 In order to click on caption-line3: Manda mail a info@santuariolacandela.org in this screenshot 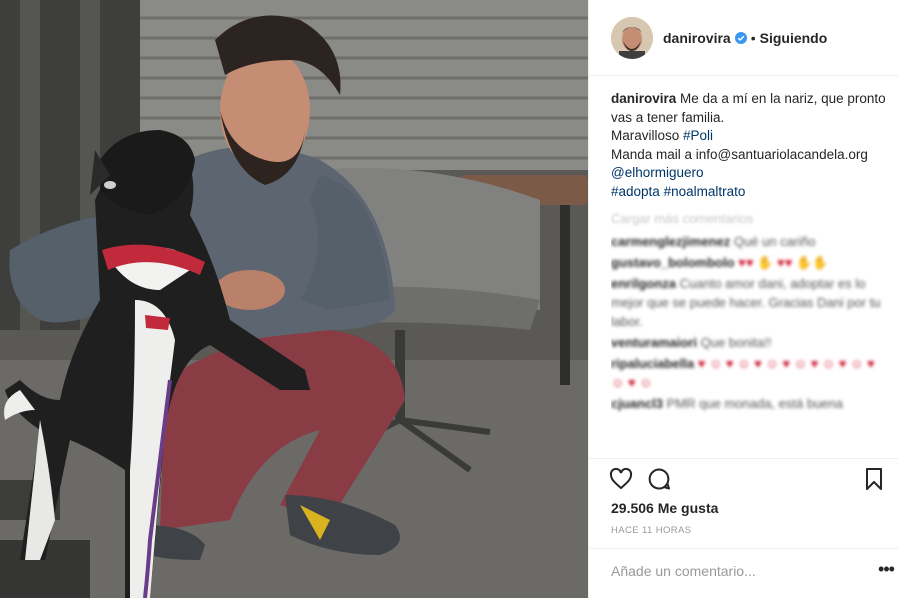, I will do `click(739, 154)`.